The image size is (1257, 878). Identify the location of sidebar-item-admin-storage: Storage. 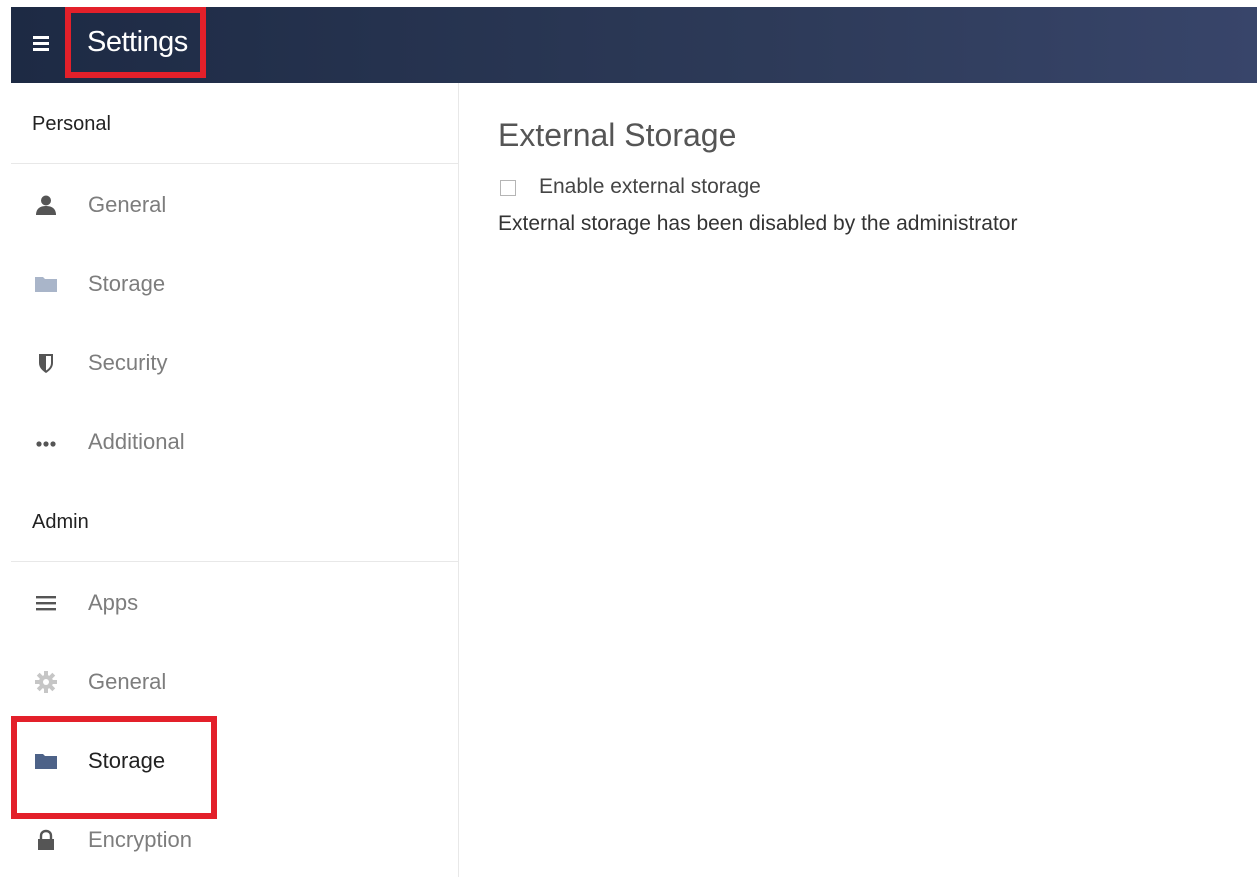
(234, 759).